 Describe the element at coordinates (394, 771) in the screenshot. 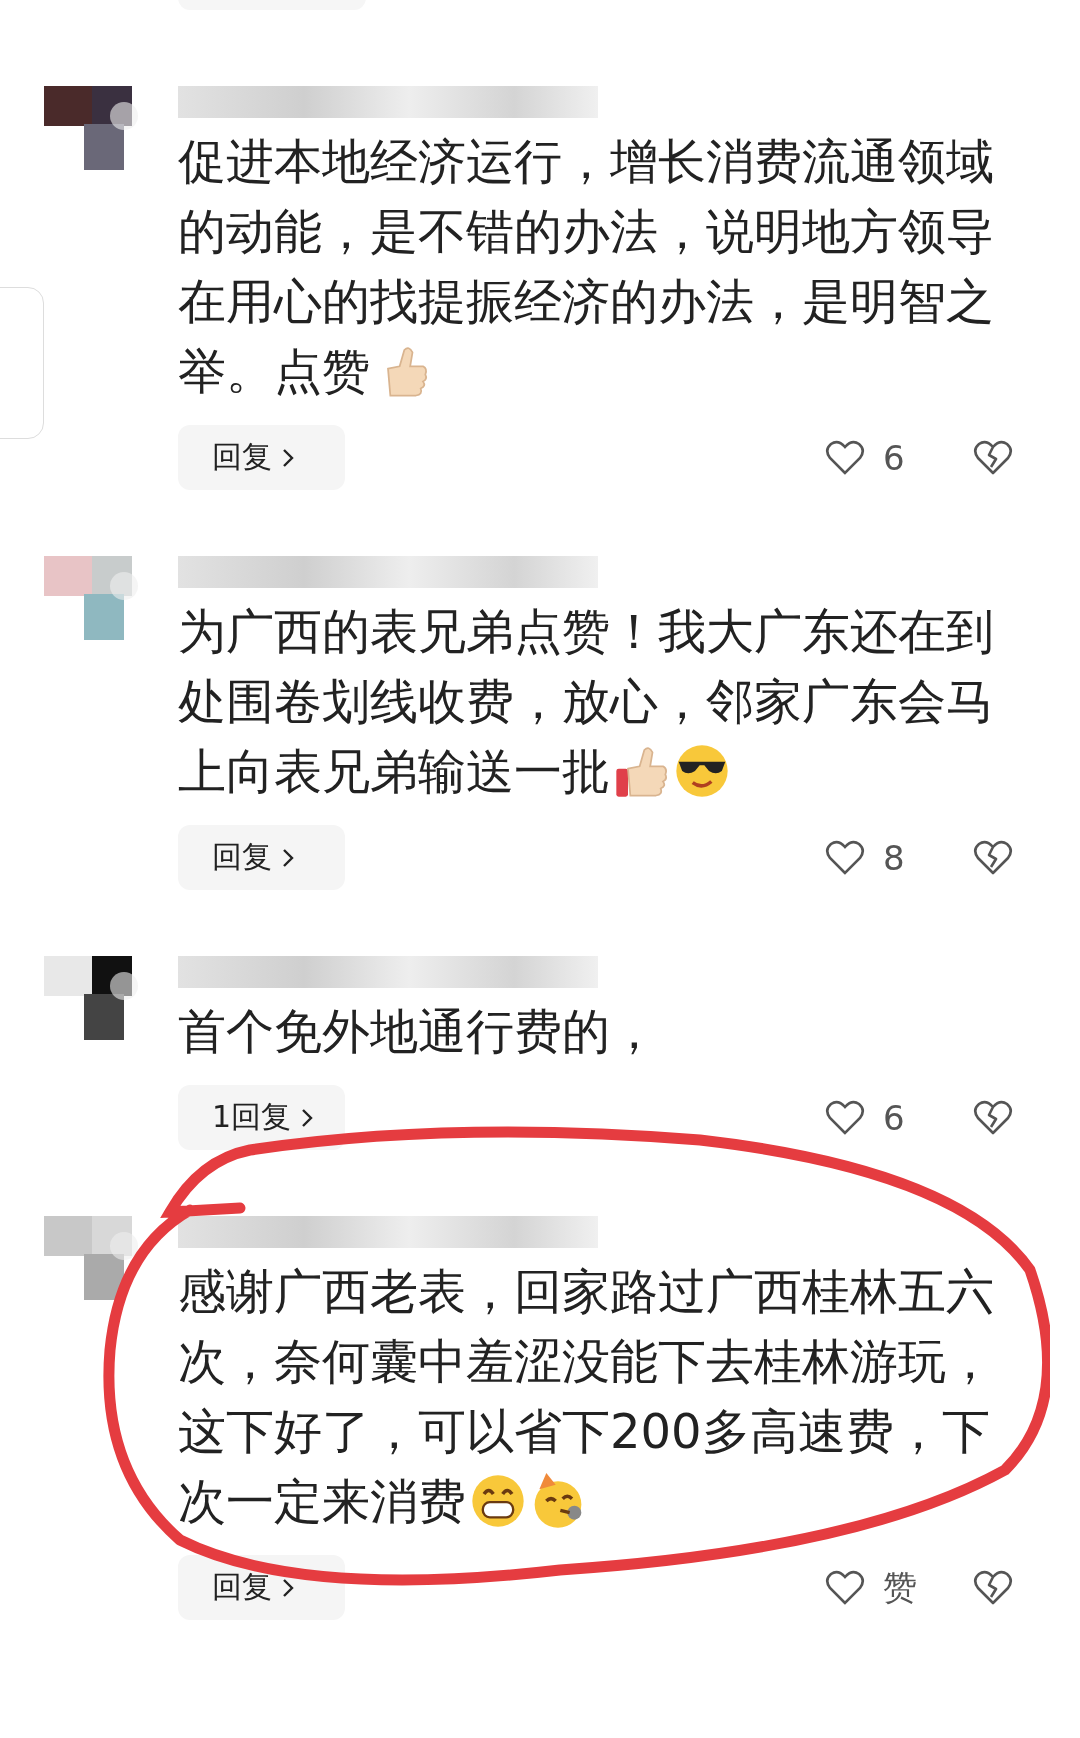

I see `comment-text: 上向表兄弟输送一批` at that location.